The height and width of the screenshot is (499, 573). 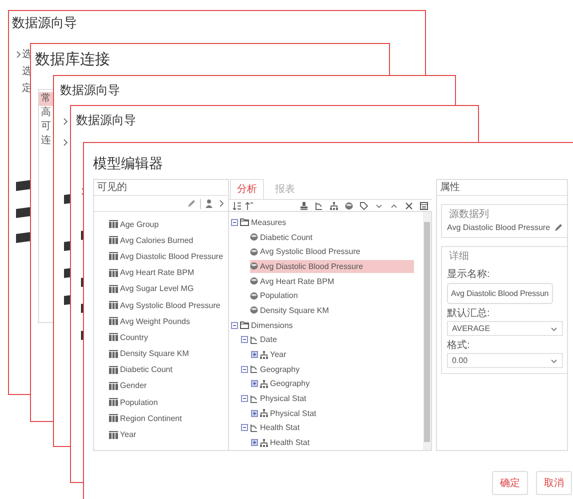 What do you see at coordinates (469, 214) in the screenshot?
I see `group-legend: 源数据列` at bounding box center [469, 214].